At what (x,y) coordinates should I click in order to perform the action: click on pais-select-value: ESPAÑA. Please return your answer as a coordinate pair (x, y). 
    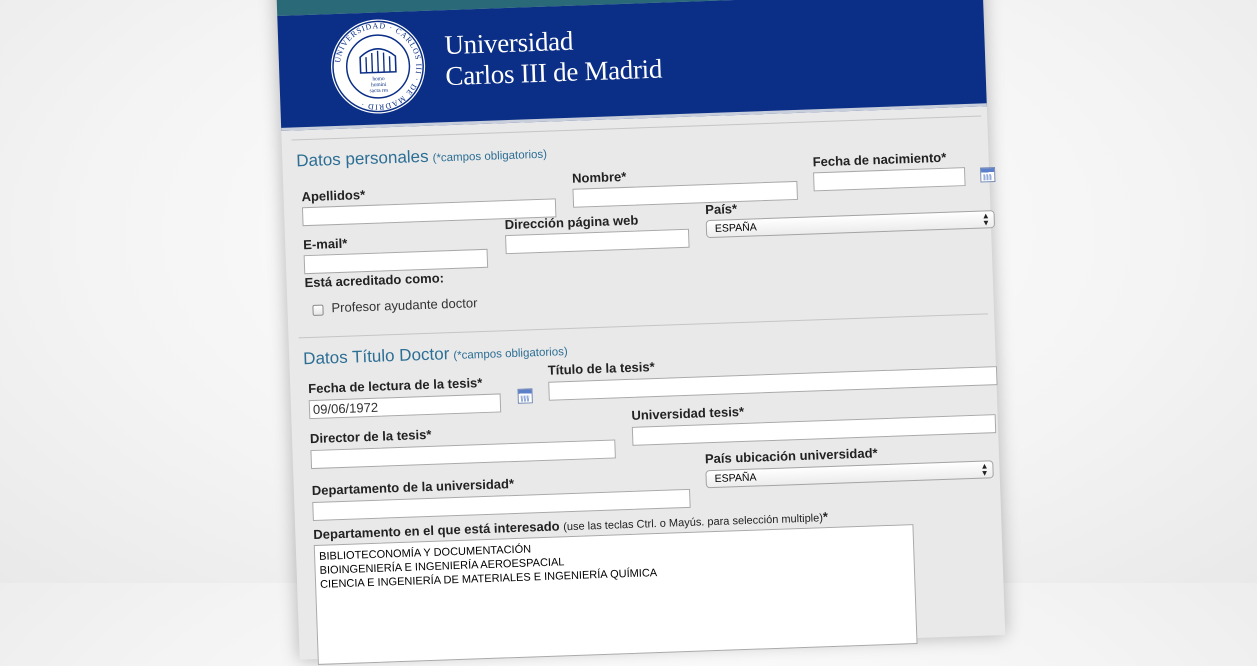
    Looking at the image, I should click on (735, 228).